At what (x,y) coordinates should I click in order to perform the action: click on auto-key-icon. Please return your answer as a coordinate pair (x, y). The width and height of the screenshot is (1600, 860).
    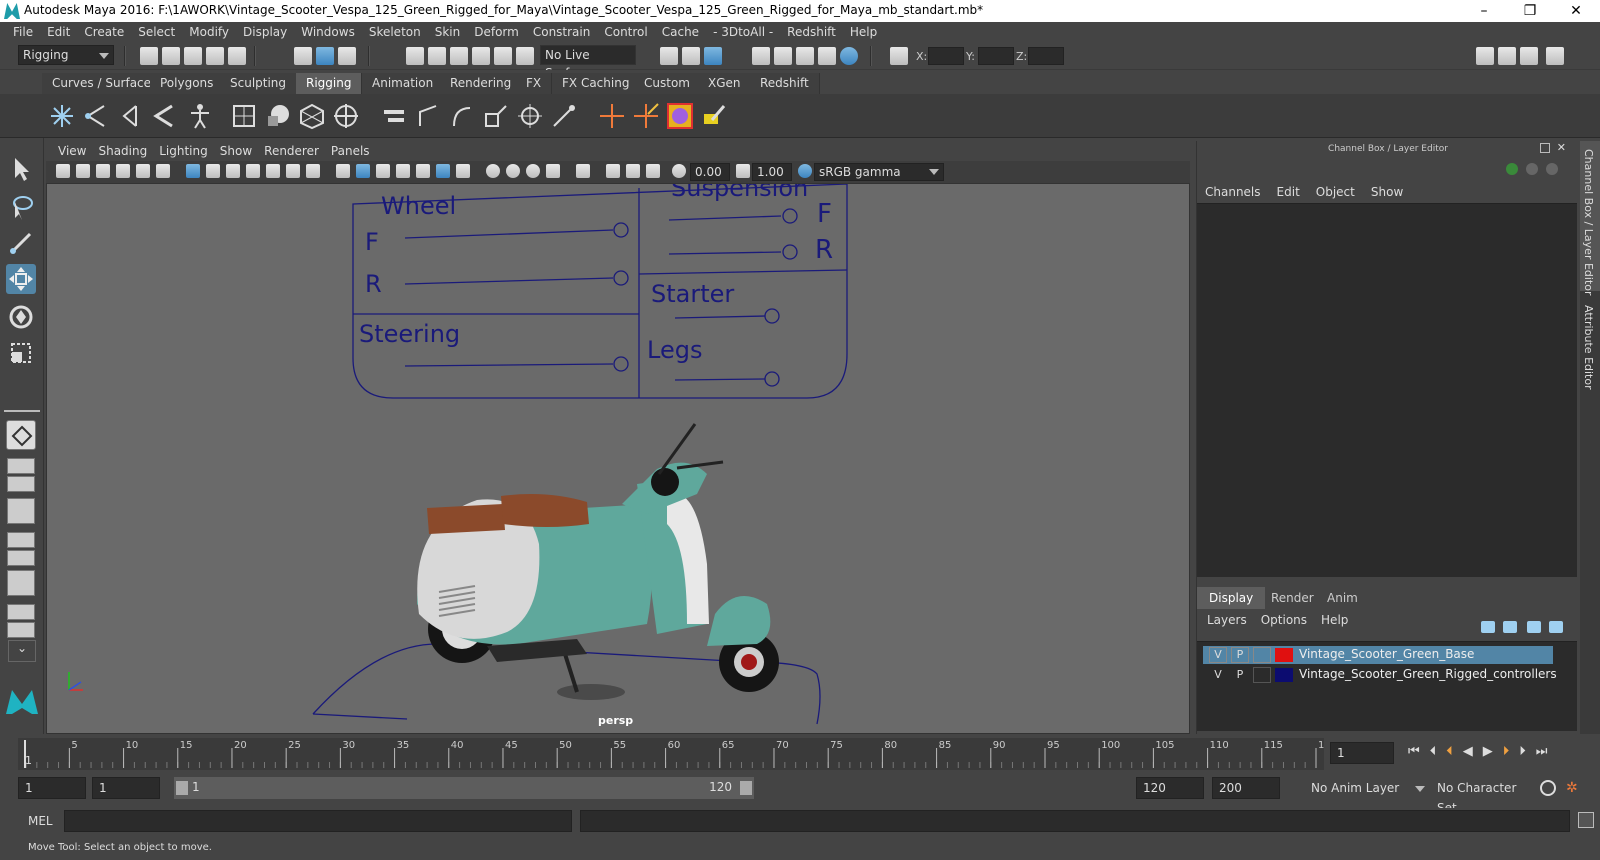
    Looking at the image, I should click on (1548, 788).